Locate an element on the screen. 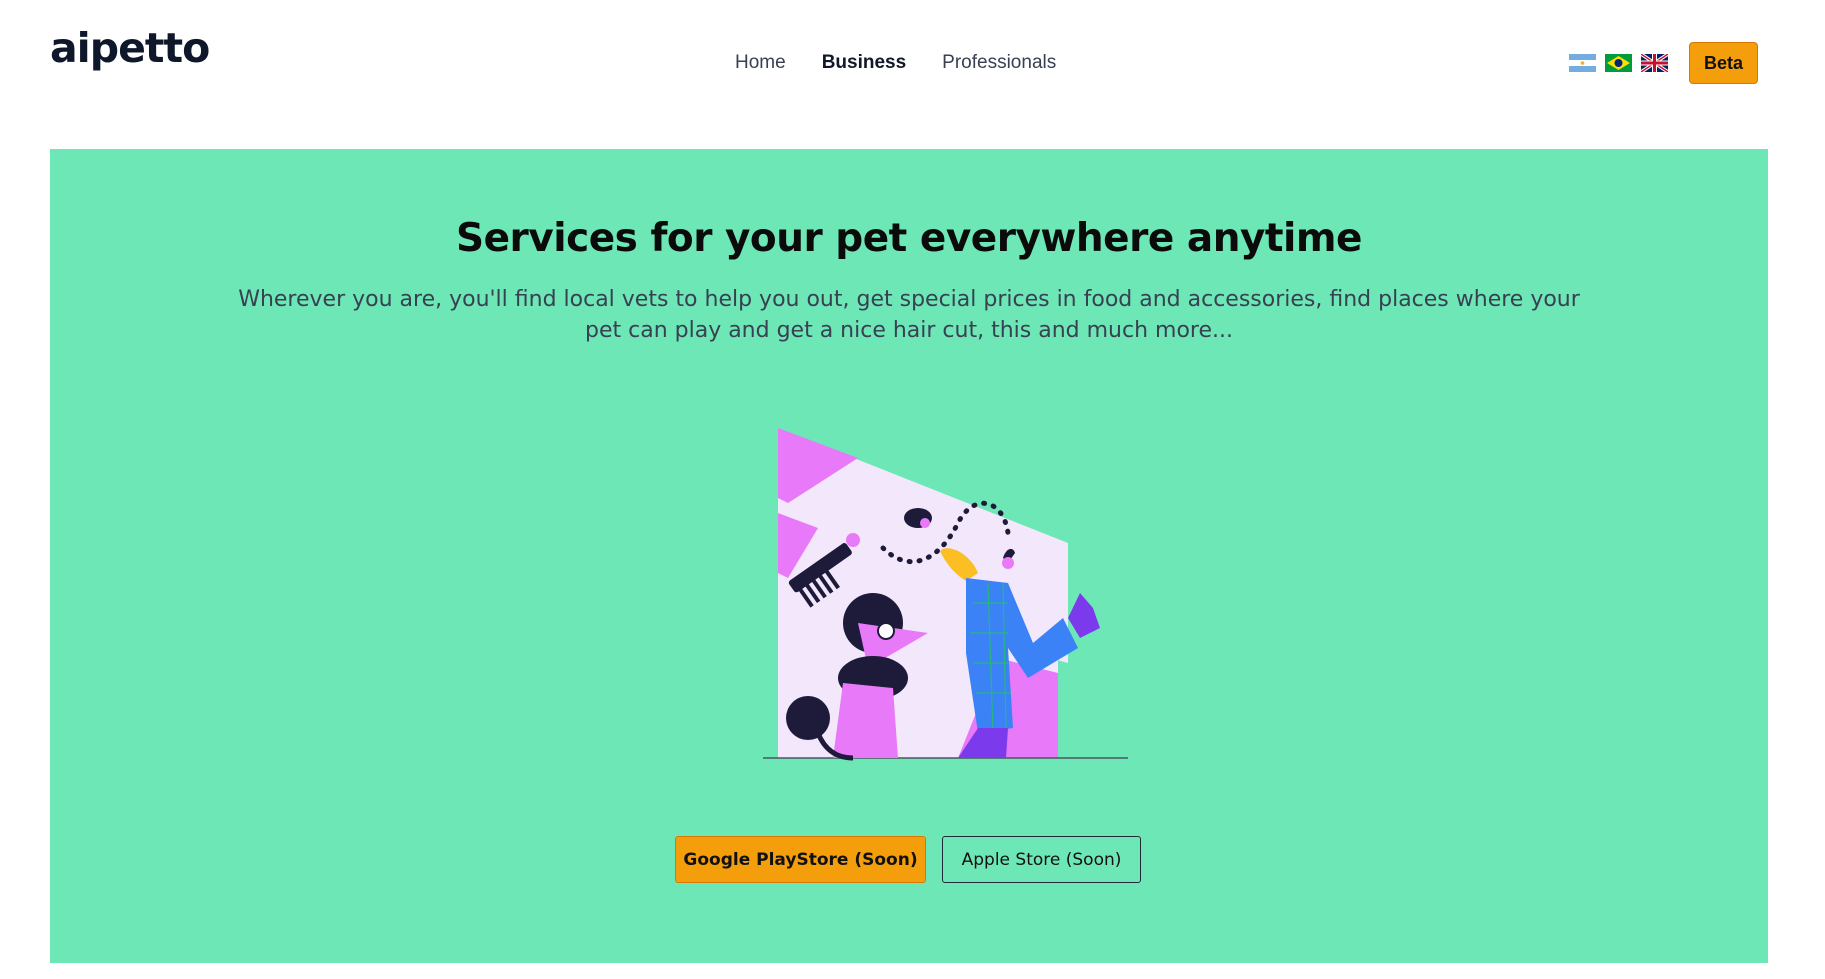 Image resolution: width=1825 pixels, height=979 pixels. uk-flag-icon is located at coordinates (1654, 63).